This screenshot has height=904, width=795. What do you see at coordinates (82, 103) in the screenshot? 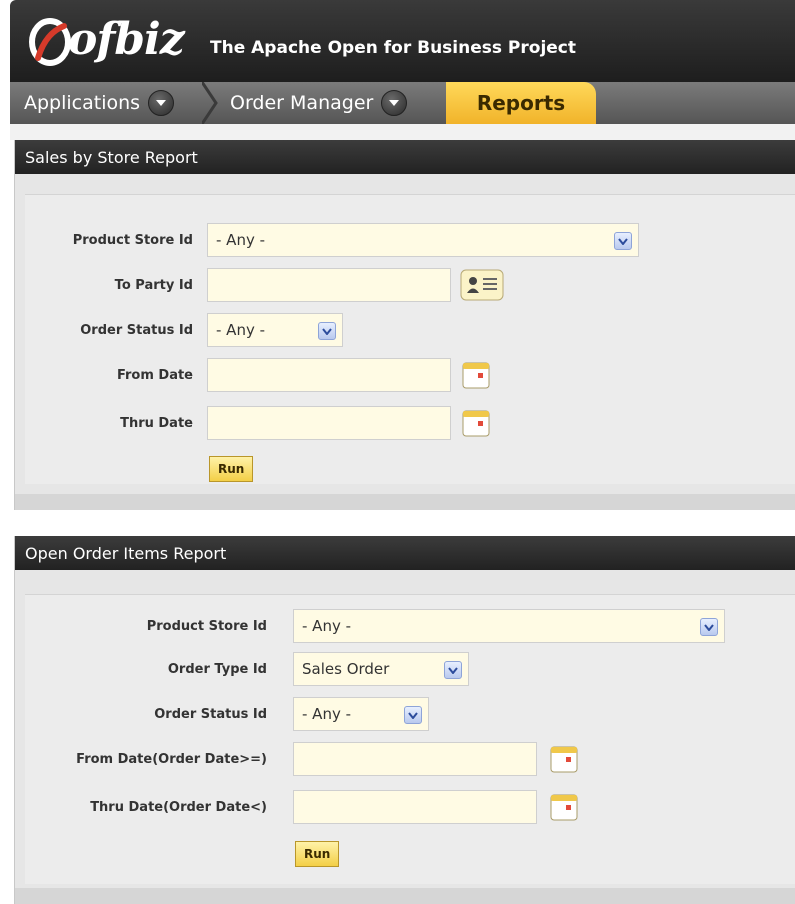
I see `tab-applications-label: Applications` at bounding box center [82, 103].